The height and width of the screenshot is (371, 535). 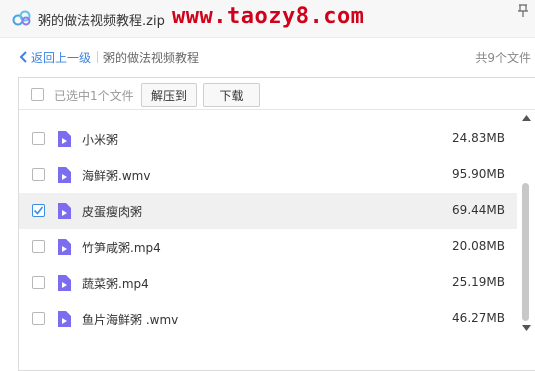 I want to click on chevron-left-icon, so click(x=23, y=57).